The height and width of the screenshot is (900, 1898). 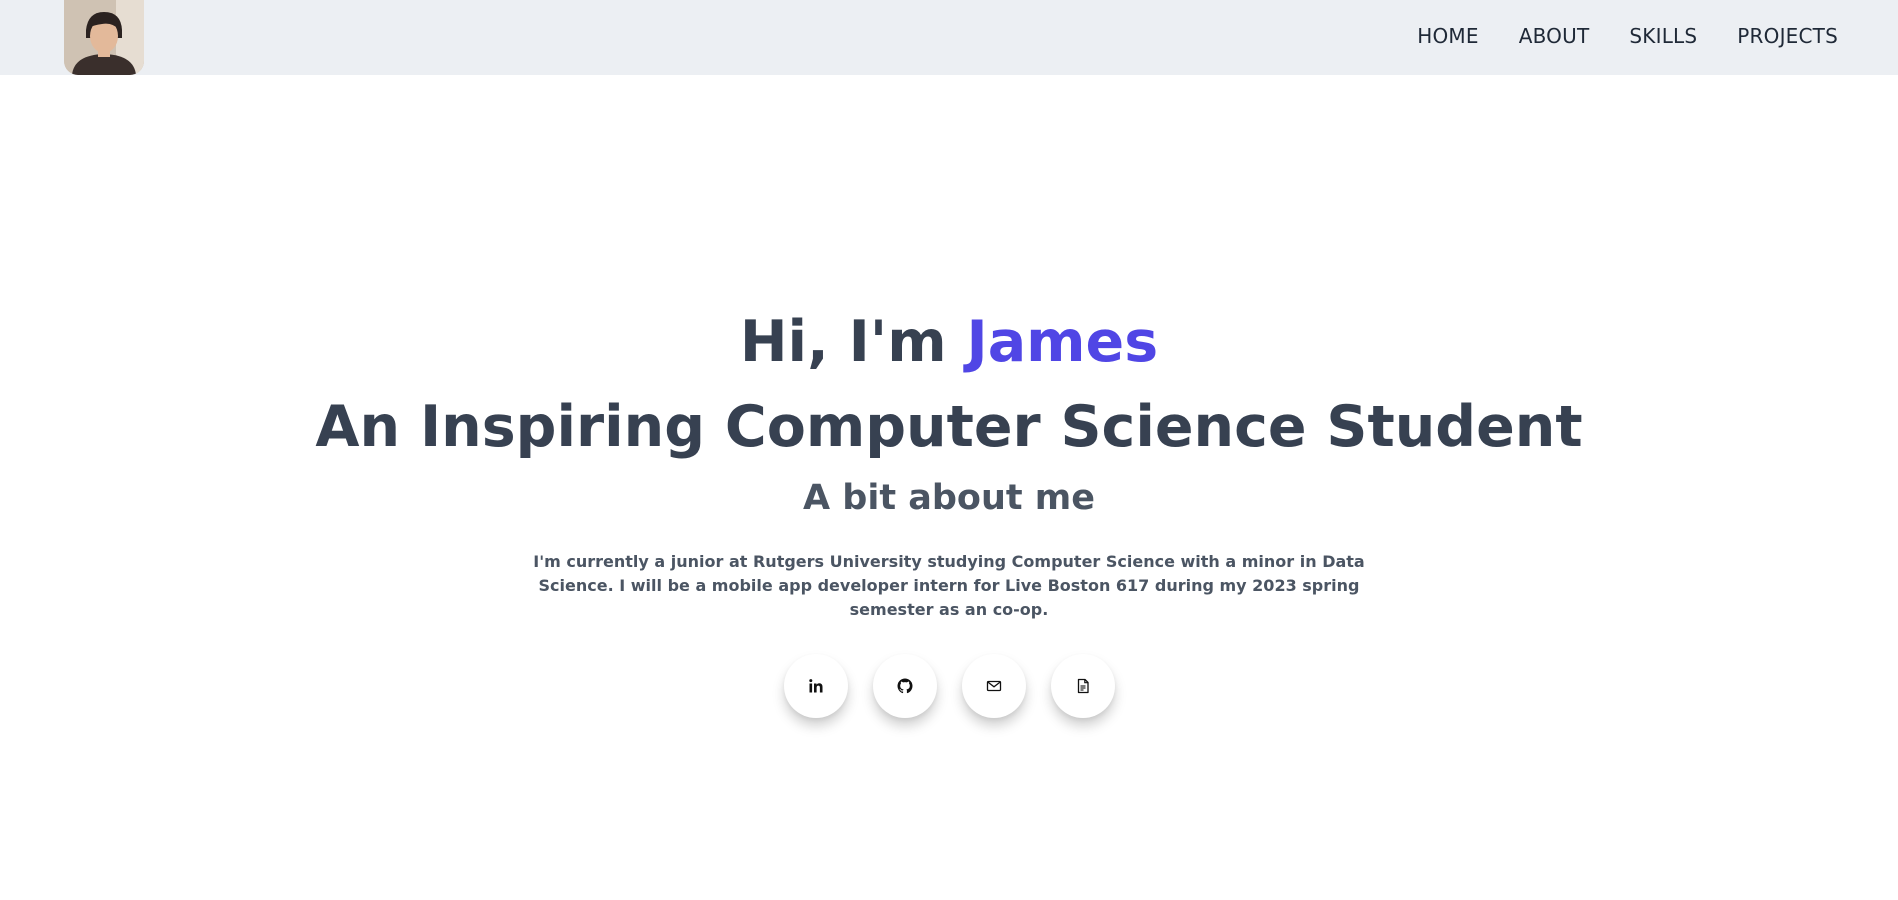 I want to click on greeting: Hi, I'm James, so click(x=949, y=342).